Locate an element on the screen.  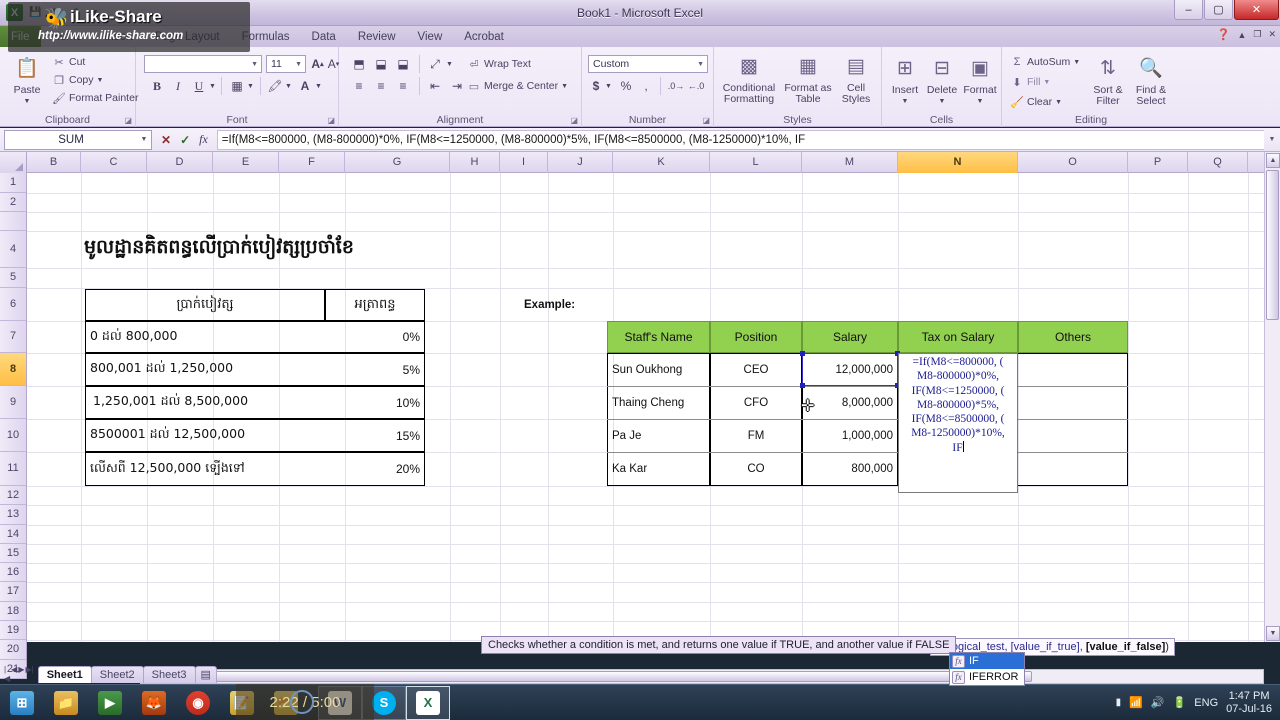
row-header-19: 19 is located at coordinates (13, 630).